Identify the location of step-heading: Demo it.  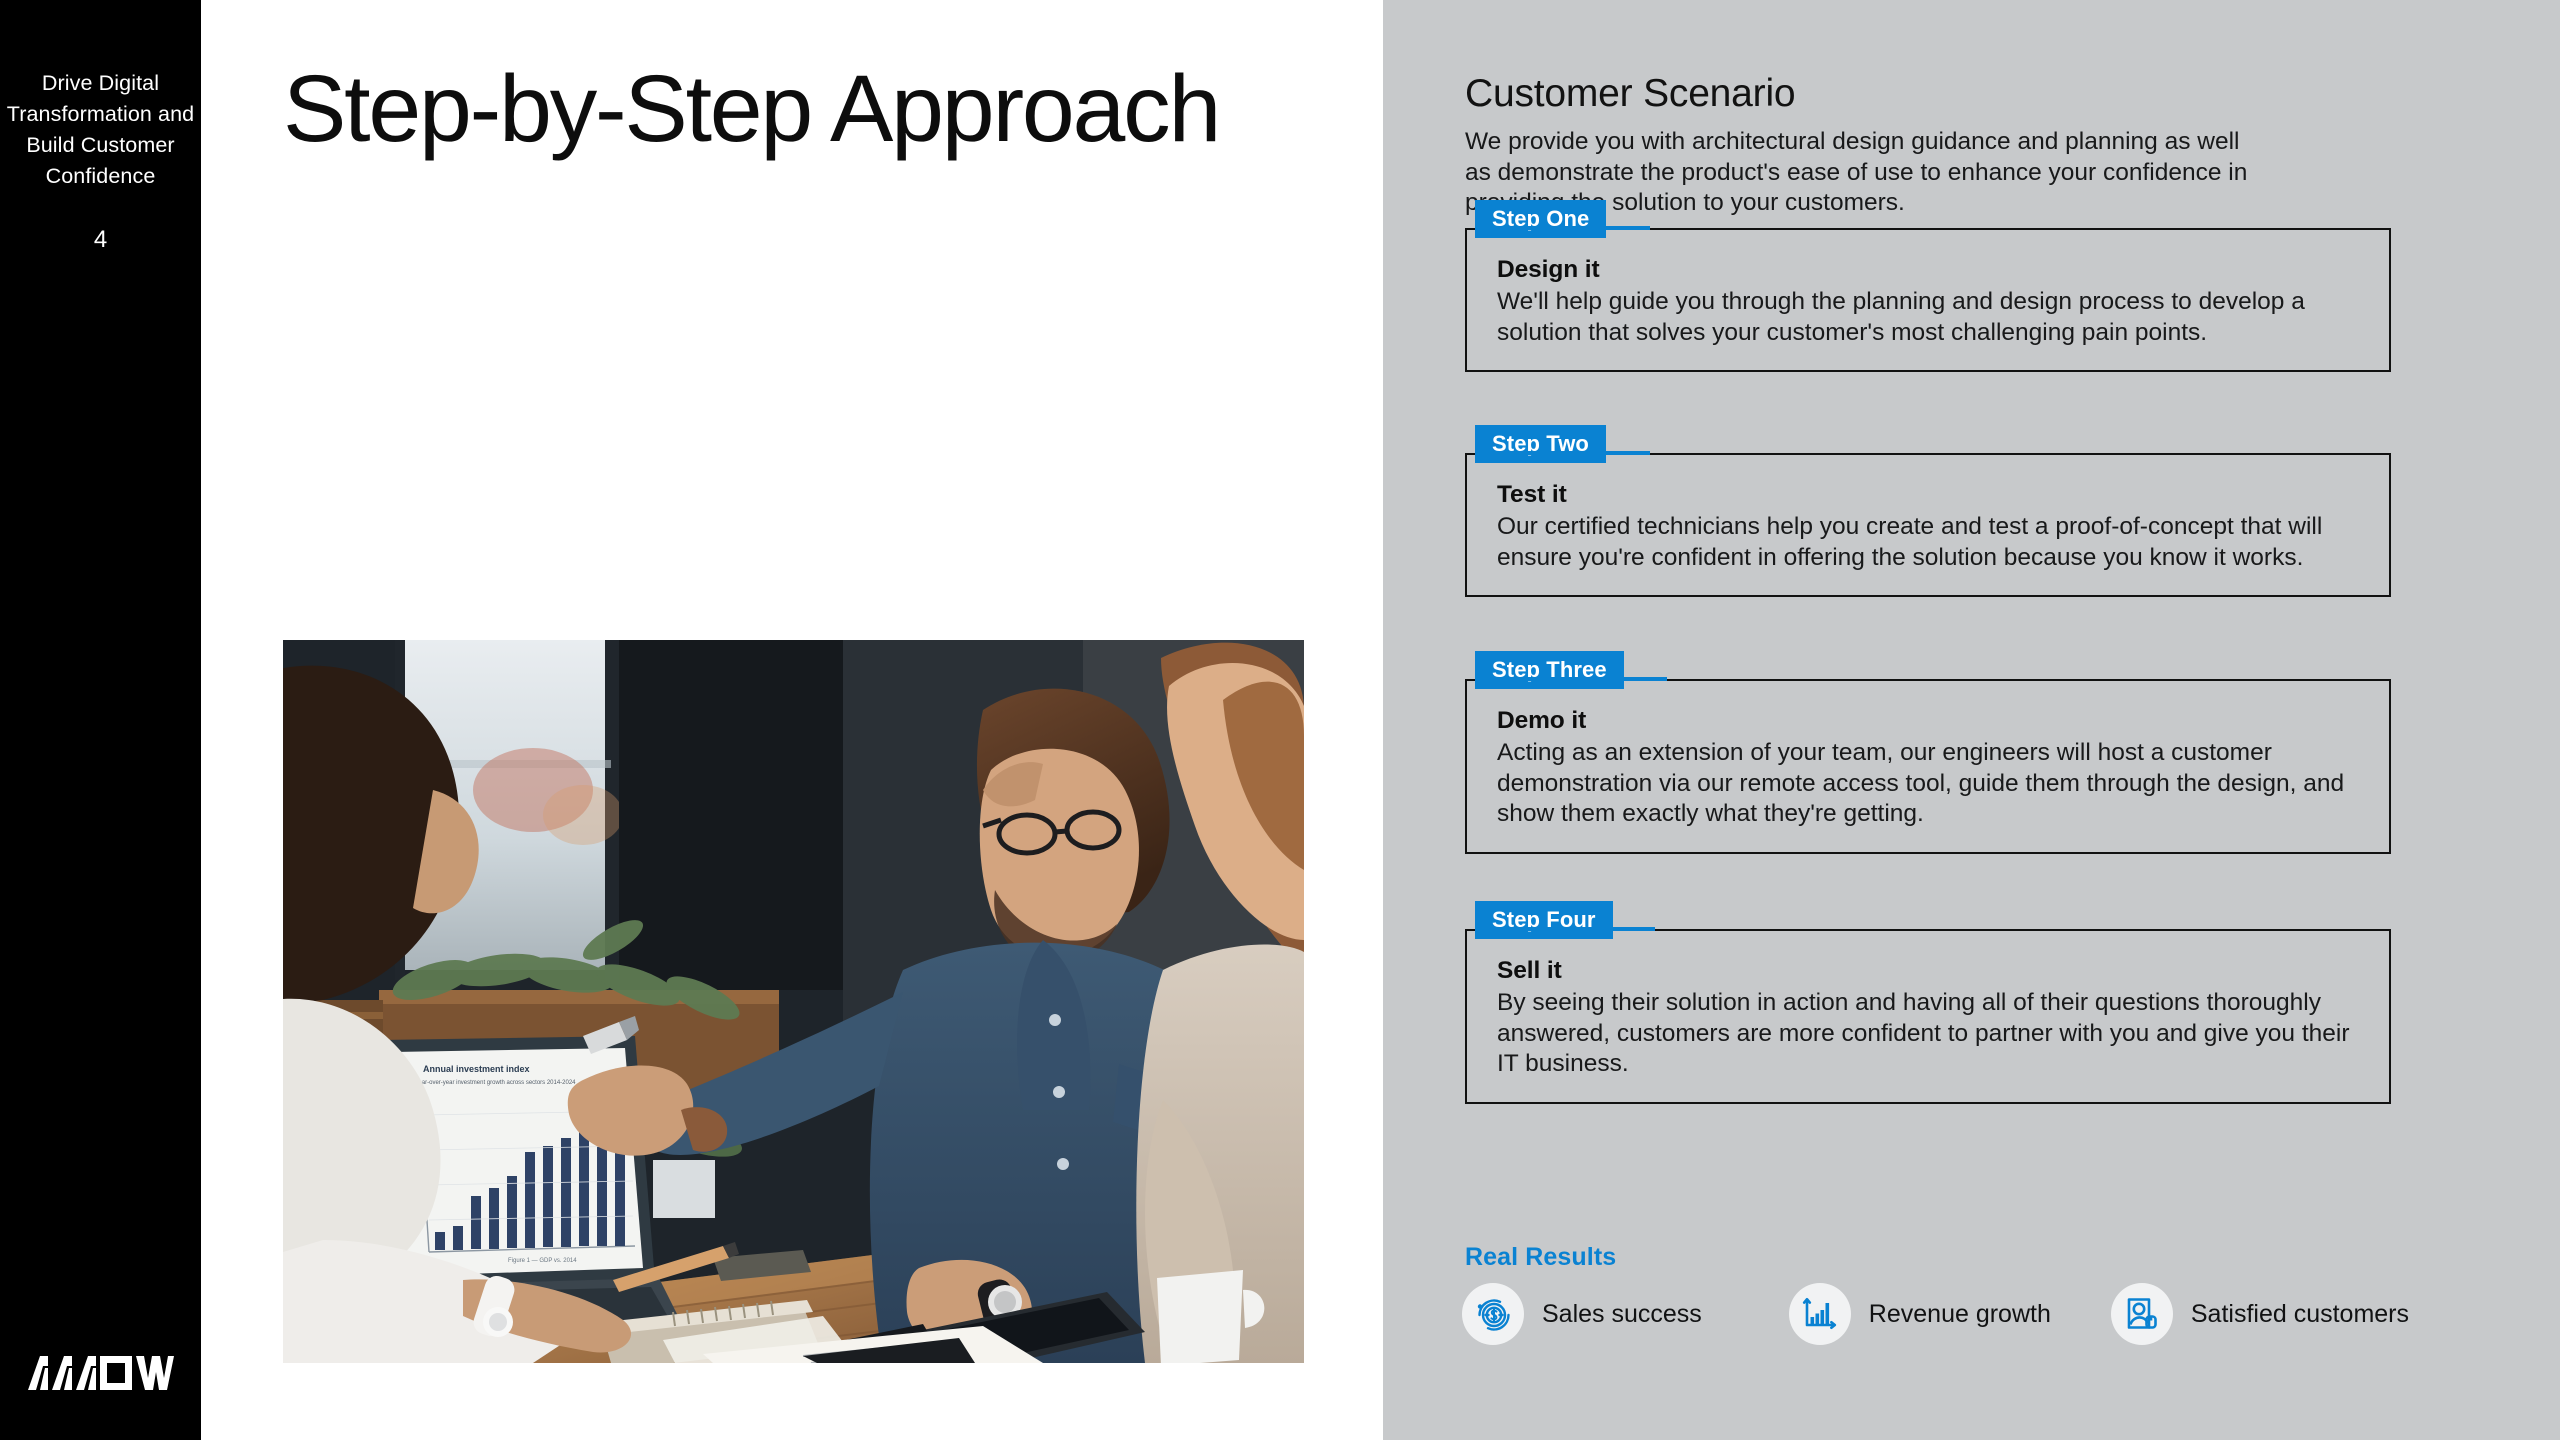
(1542, 720).